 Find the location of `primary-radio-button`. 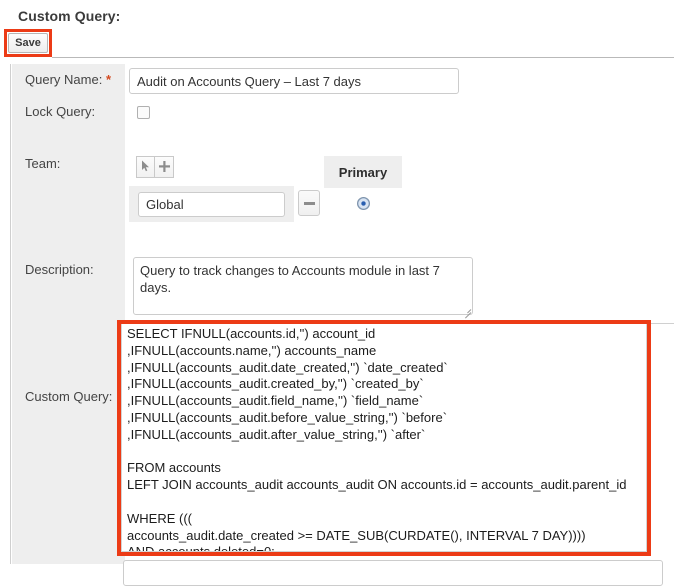

primary-radio-button is located at coordinates (363, 203).